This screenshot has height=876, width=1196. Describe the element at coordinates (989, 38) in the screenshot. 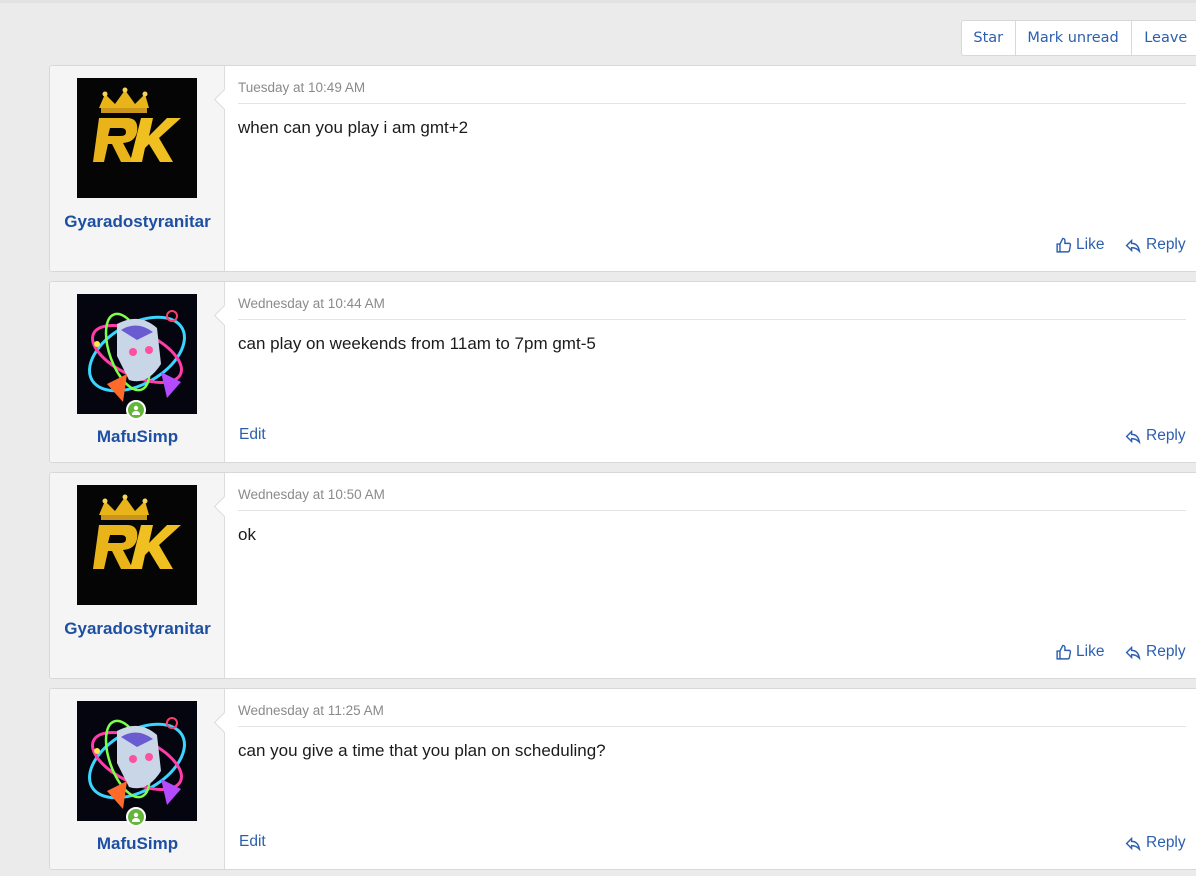

I see `star-button: Star` at that location.